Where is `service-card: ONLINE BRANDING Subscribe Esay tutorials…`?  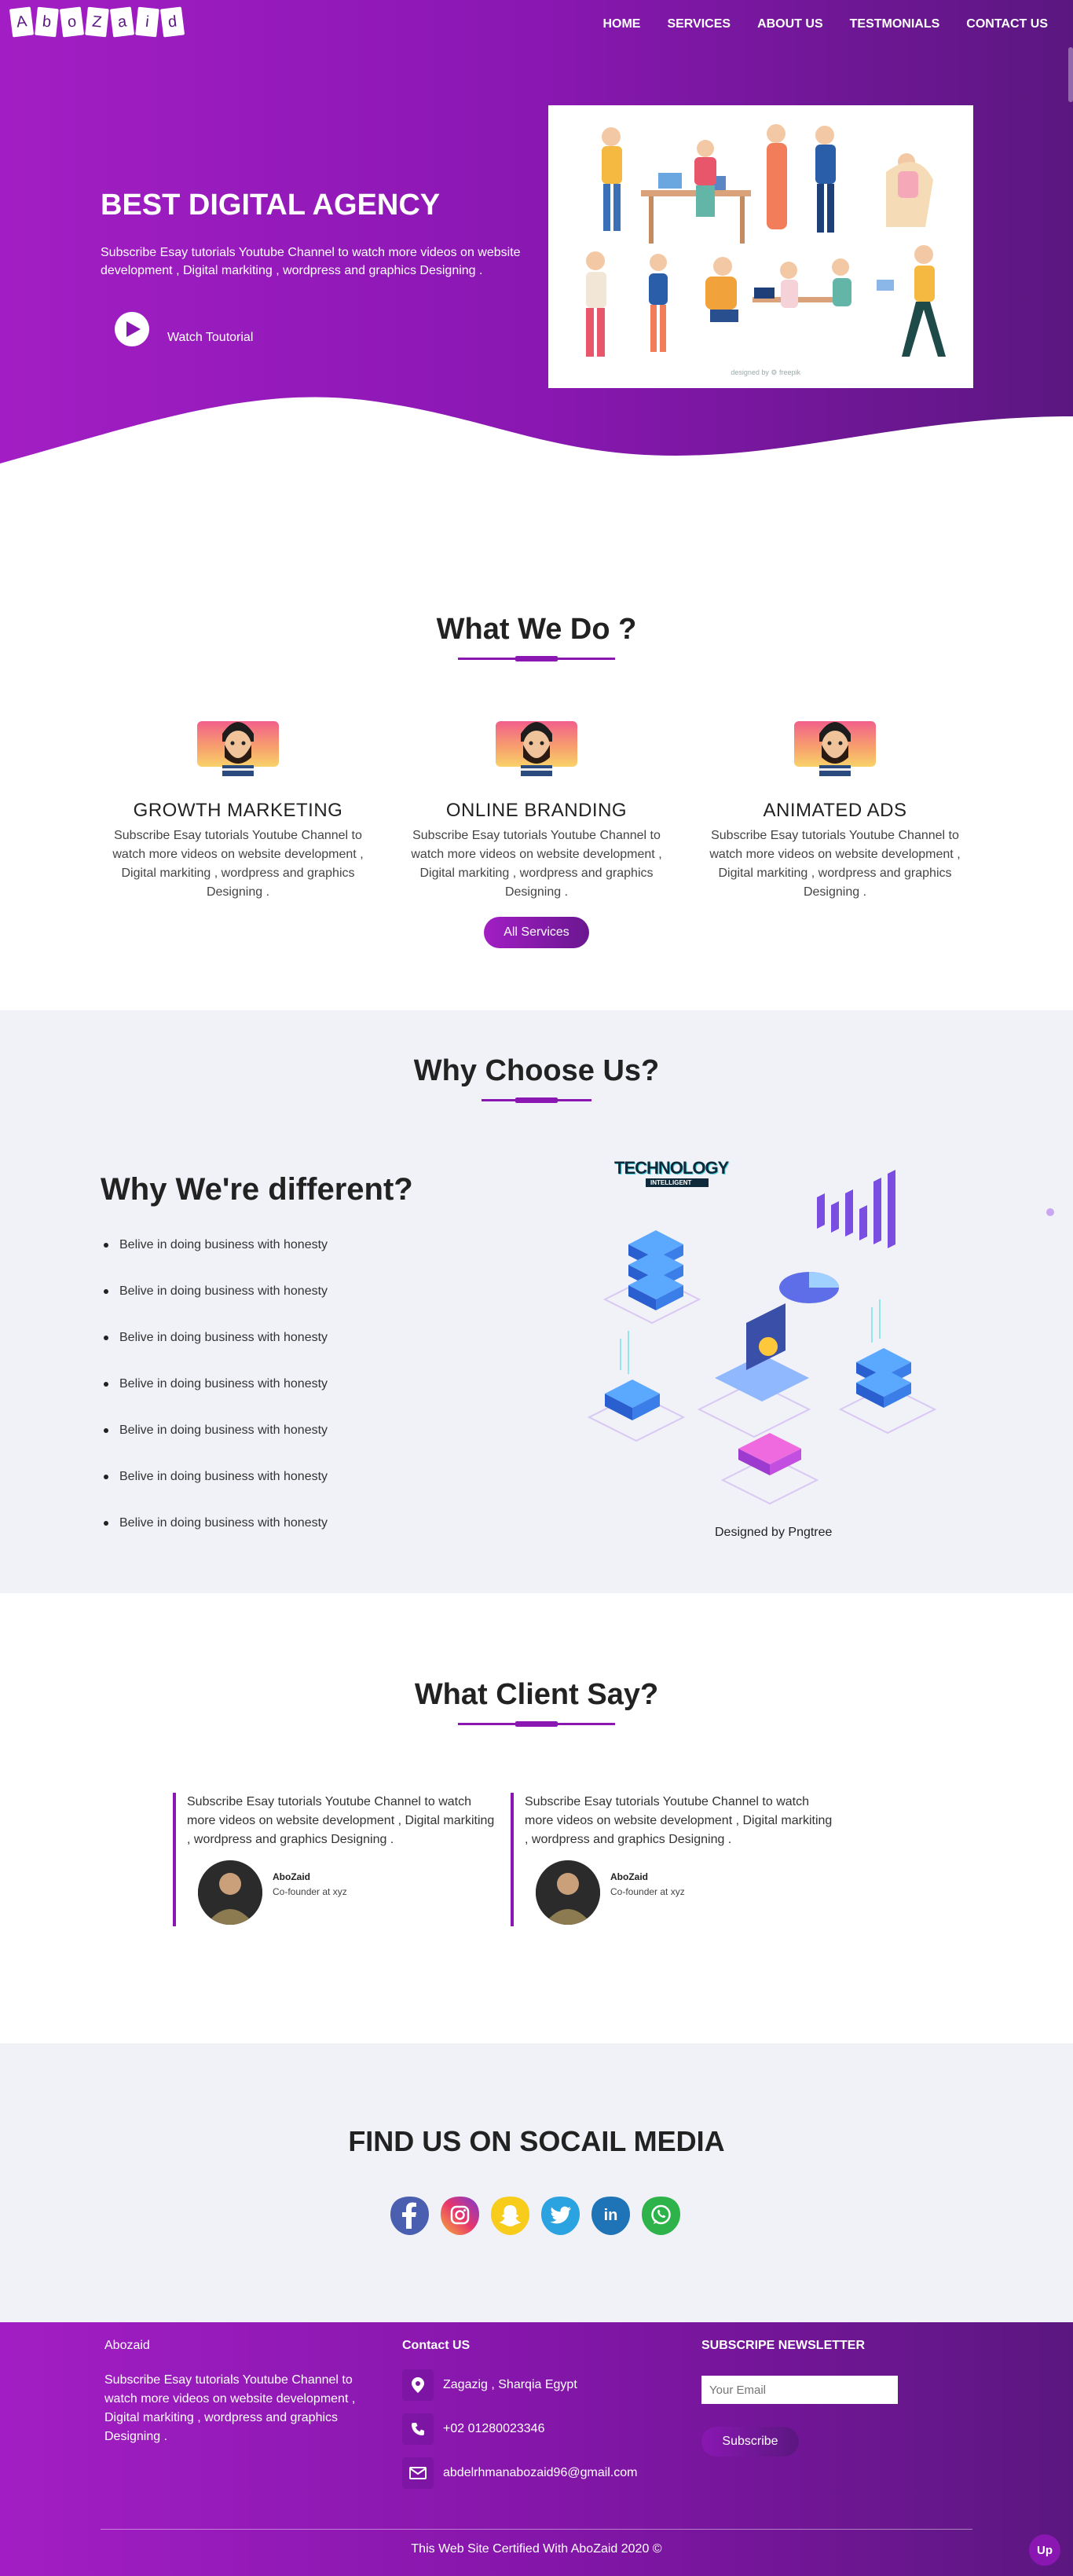
service-card: ONLINE BRANDING Subscribe Esay tutorials… is located at coordinates (536, 851).